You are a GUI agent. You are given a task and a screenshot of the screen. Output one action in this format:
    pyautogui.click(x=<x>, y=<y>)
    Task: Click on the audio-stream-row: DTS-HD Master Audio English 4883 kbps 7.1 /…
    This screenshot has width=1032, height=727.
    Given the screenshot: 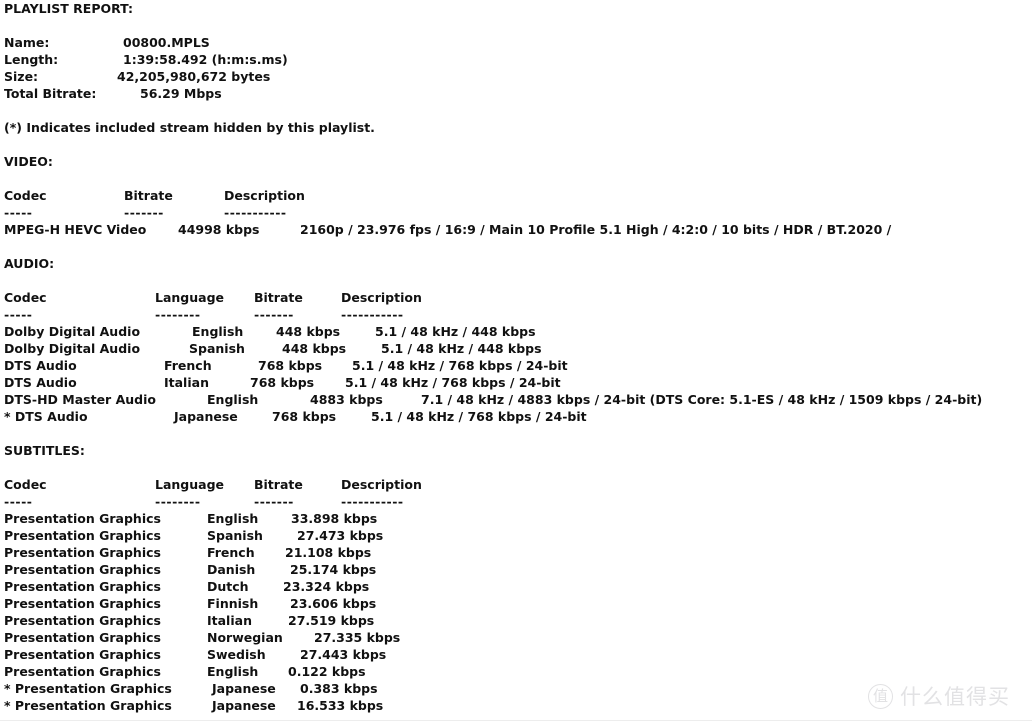 What is the action you would take?
    pyautogui.click(x=516, y=399)
    